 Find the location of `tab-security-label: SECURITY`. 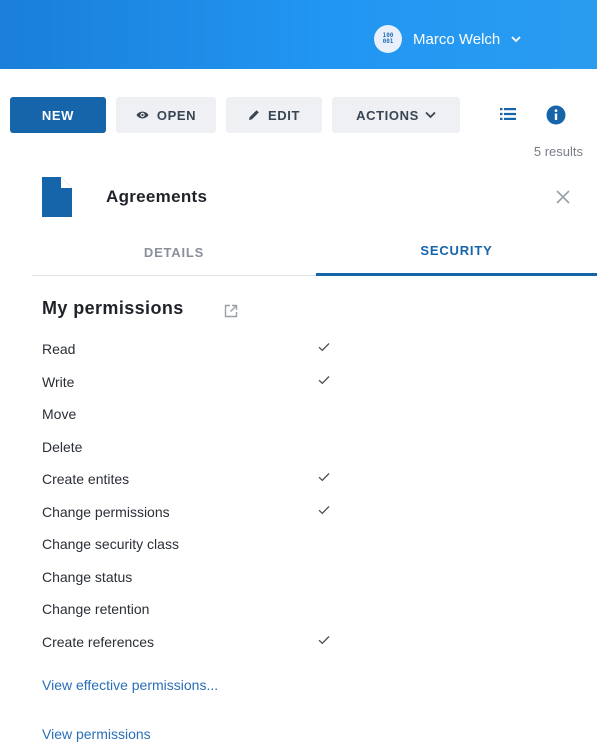

tab-security-label: SECURITY is located at coordinates (456, 250).